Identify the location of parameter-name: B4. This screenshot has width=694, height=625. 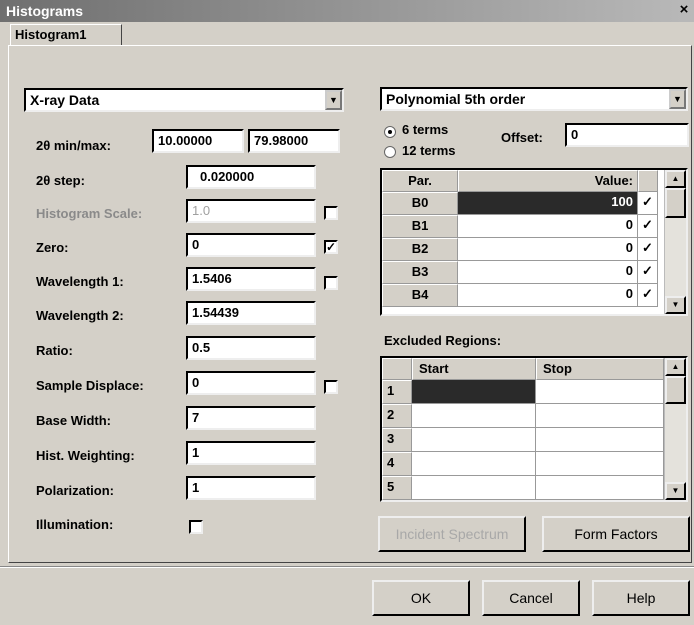
(420, 295).